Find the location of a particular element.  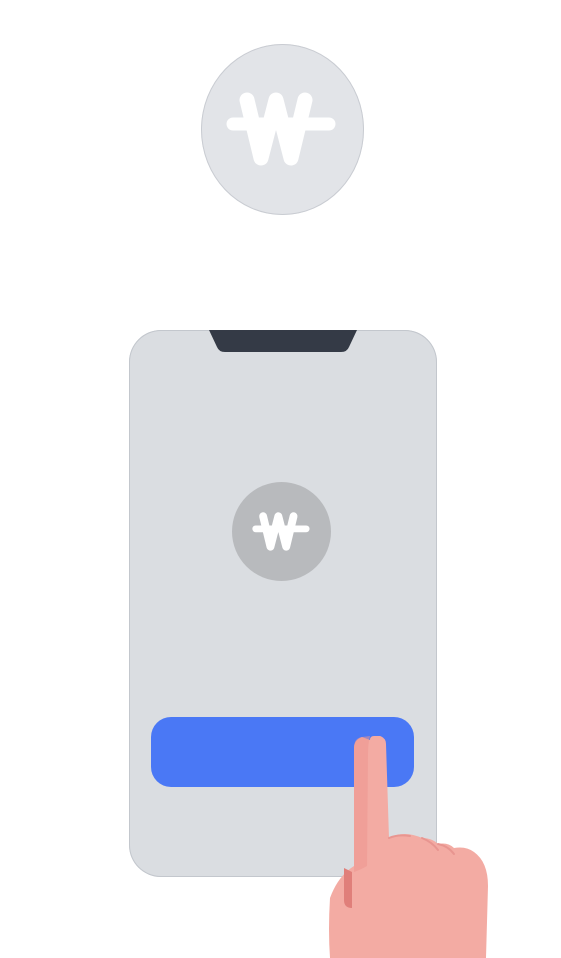

phone-app-logo is located at coordinates (281, 531).